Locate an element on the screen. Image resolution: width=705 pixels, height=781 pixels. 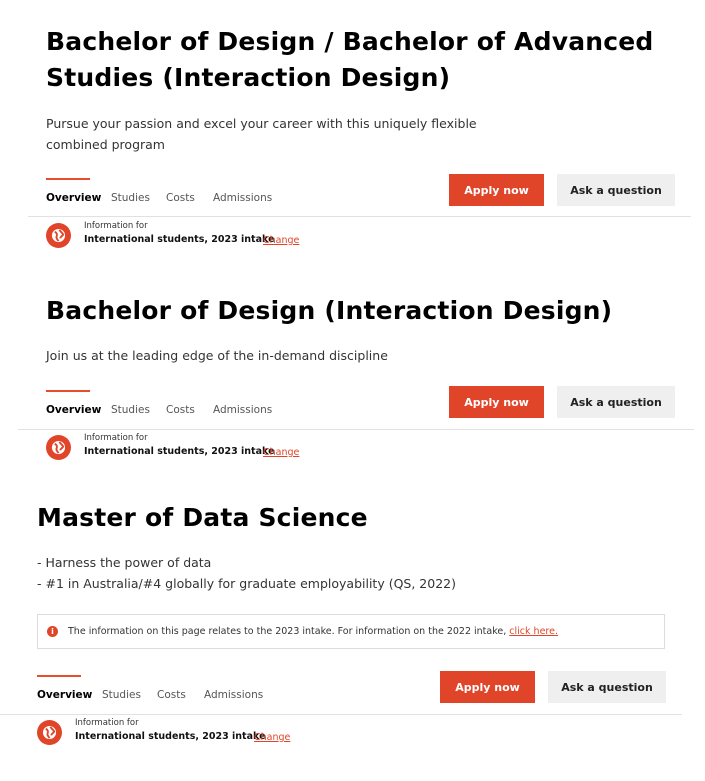
program-title-line1: Bachelor of Design (Interaction Design) is located at coordinates (329, 310).